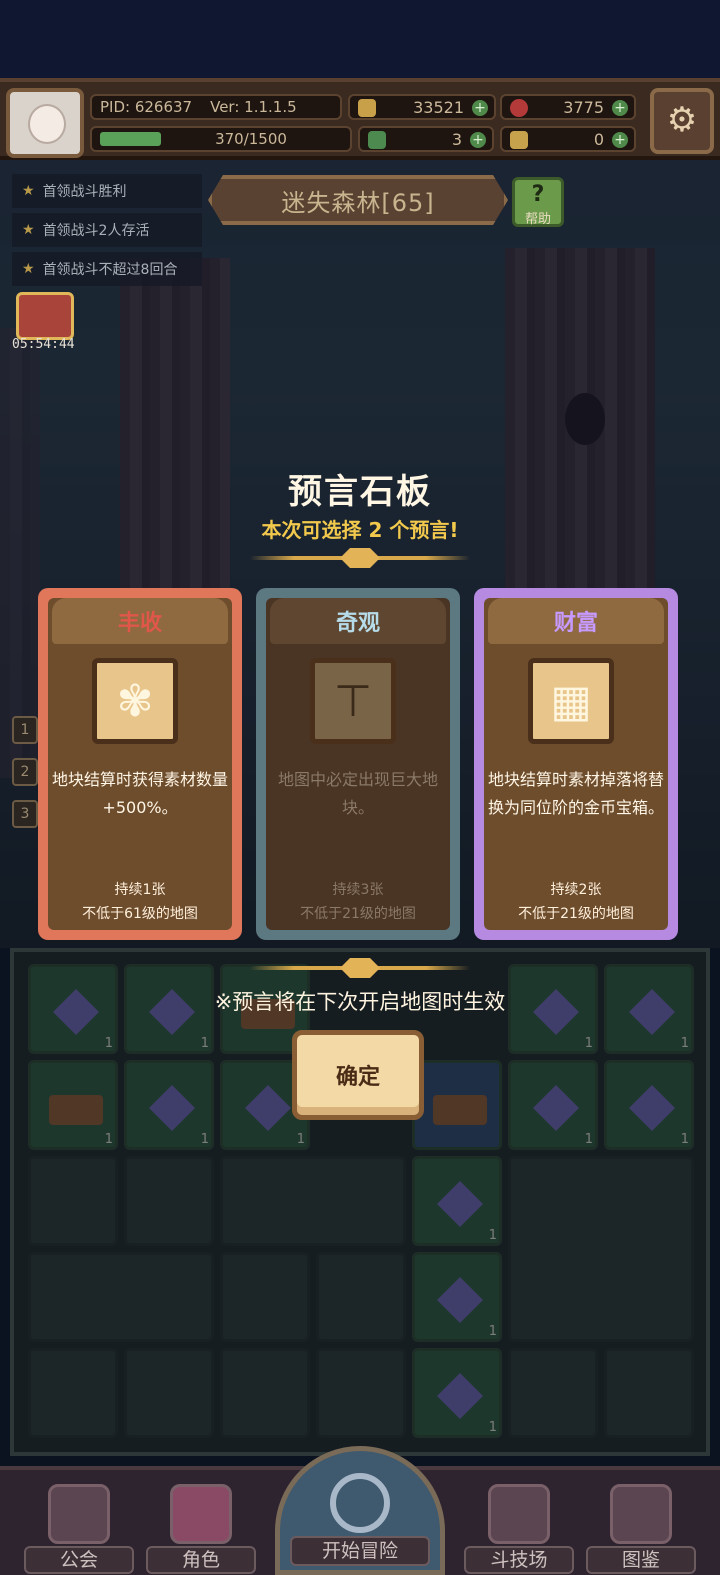 The height and width of the screenshot is (1575, 720). Describe the element at coordinates (519, 108) in the screenshot. I see `red-gem-icon` at that location.